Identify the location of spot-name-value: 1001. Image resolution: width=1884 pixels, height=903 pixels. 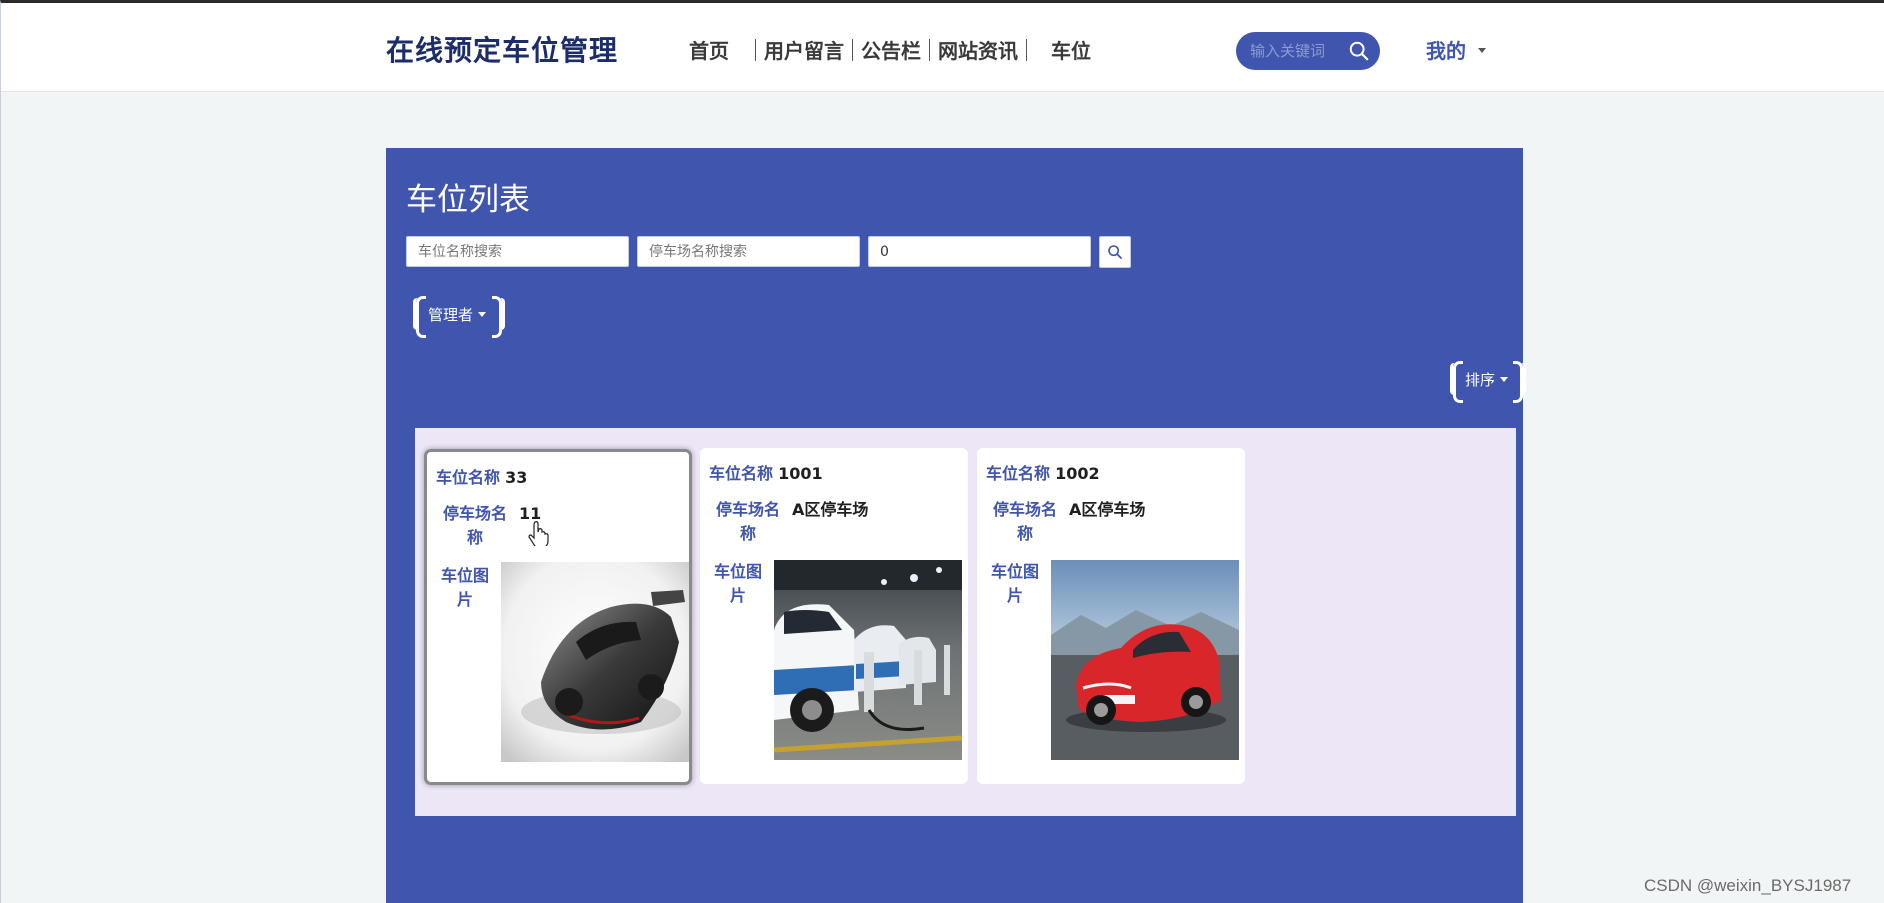
(800, 473).